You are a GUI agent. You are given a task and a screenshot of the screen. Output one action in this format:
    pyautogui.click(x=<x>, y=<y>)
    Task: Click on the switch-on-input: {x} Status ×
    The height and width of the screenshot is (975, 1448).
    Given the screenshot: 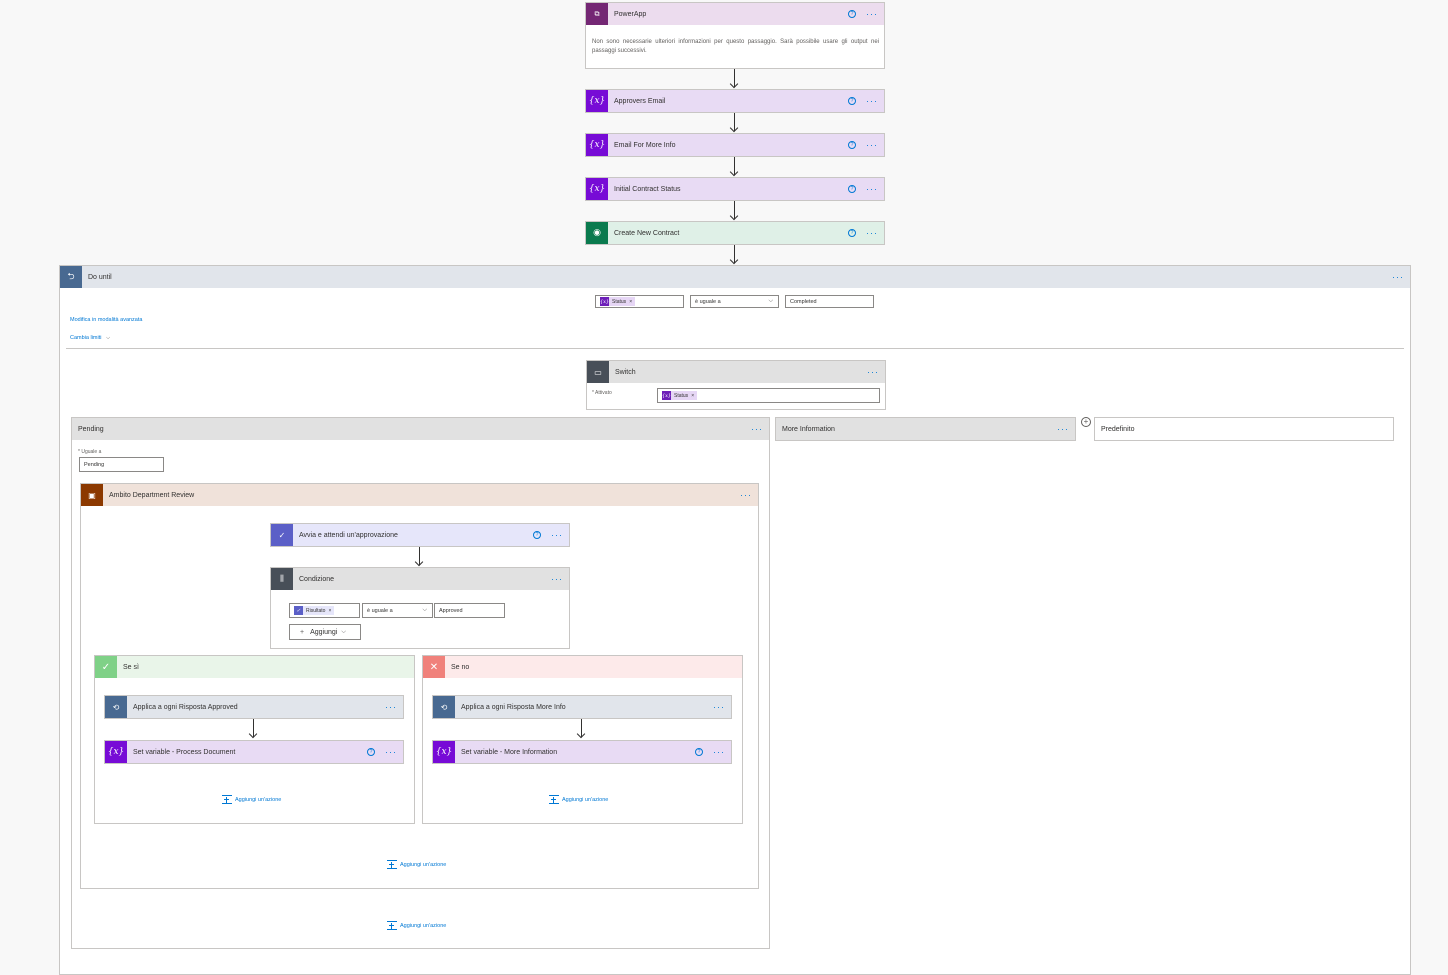 What is the action you would take?
    pyautogui.click(x=768, y=395)
    